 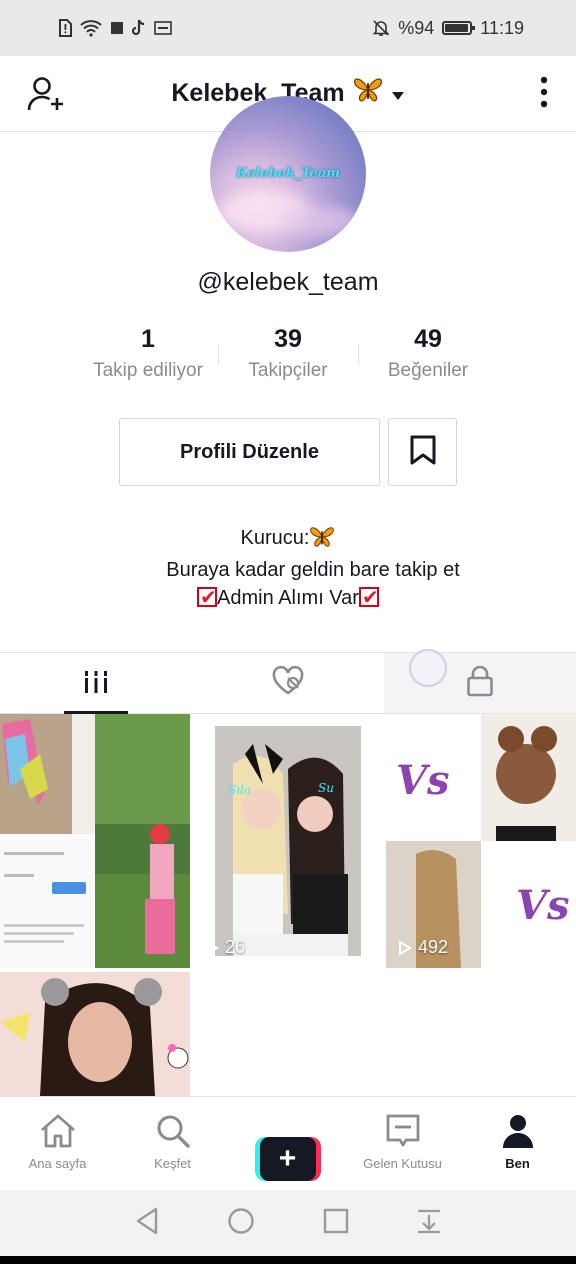 I want to click on inbox-icon, so click(x=403, y=1132).